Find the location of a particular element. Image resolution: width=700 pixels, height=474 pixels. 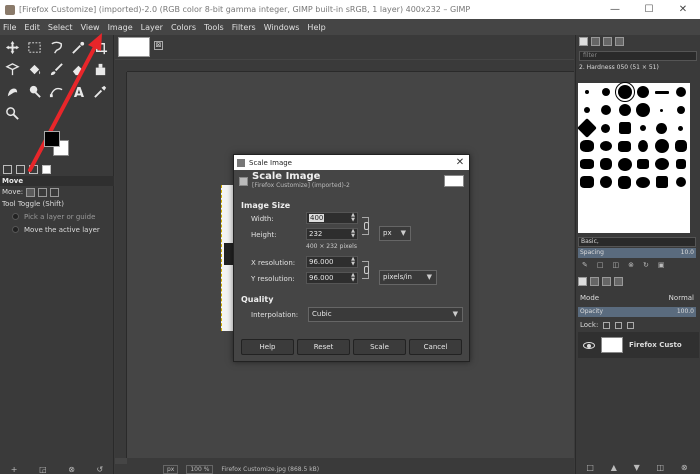

delete-layer-icon: ⊗ is located at coordinates (684, 468).